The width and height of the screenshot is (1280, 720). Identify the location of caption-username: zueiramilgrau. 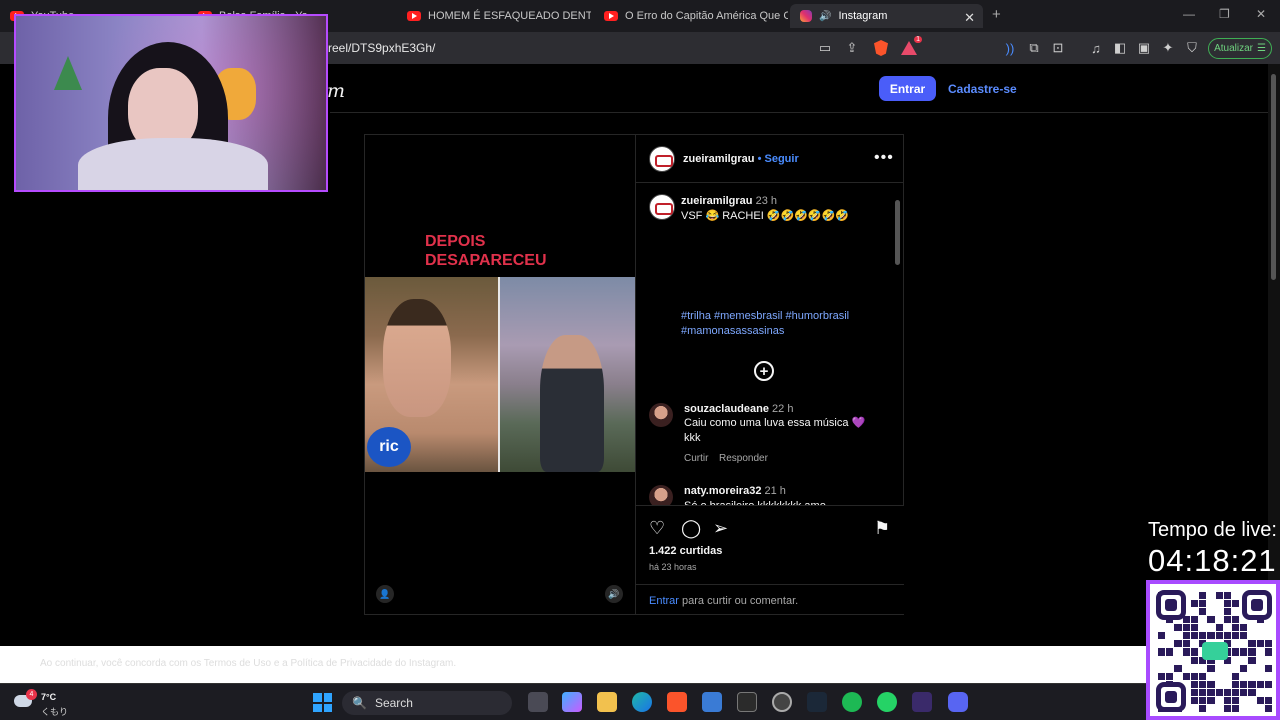
(717, 201).